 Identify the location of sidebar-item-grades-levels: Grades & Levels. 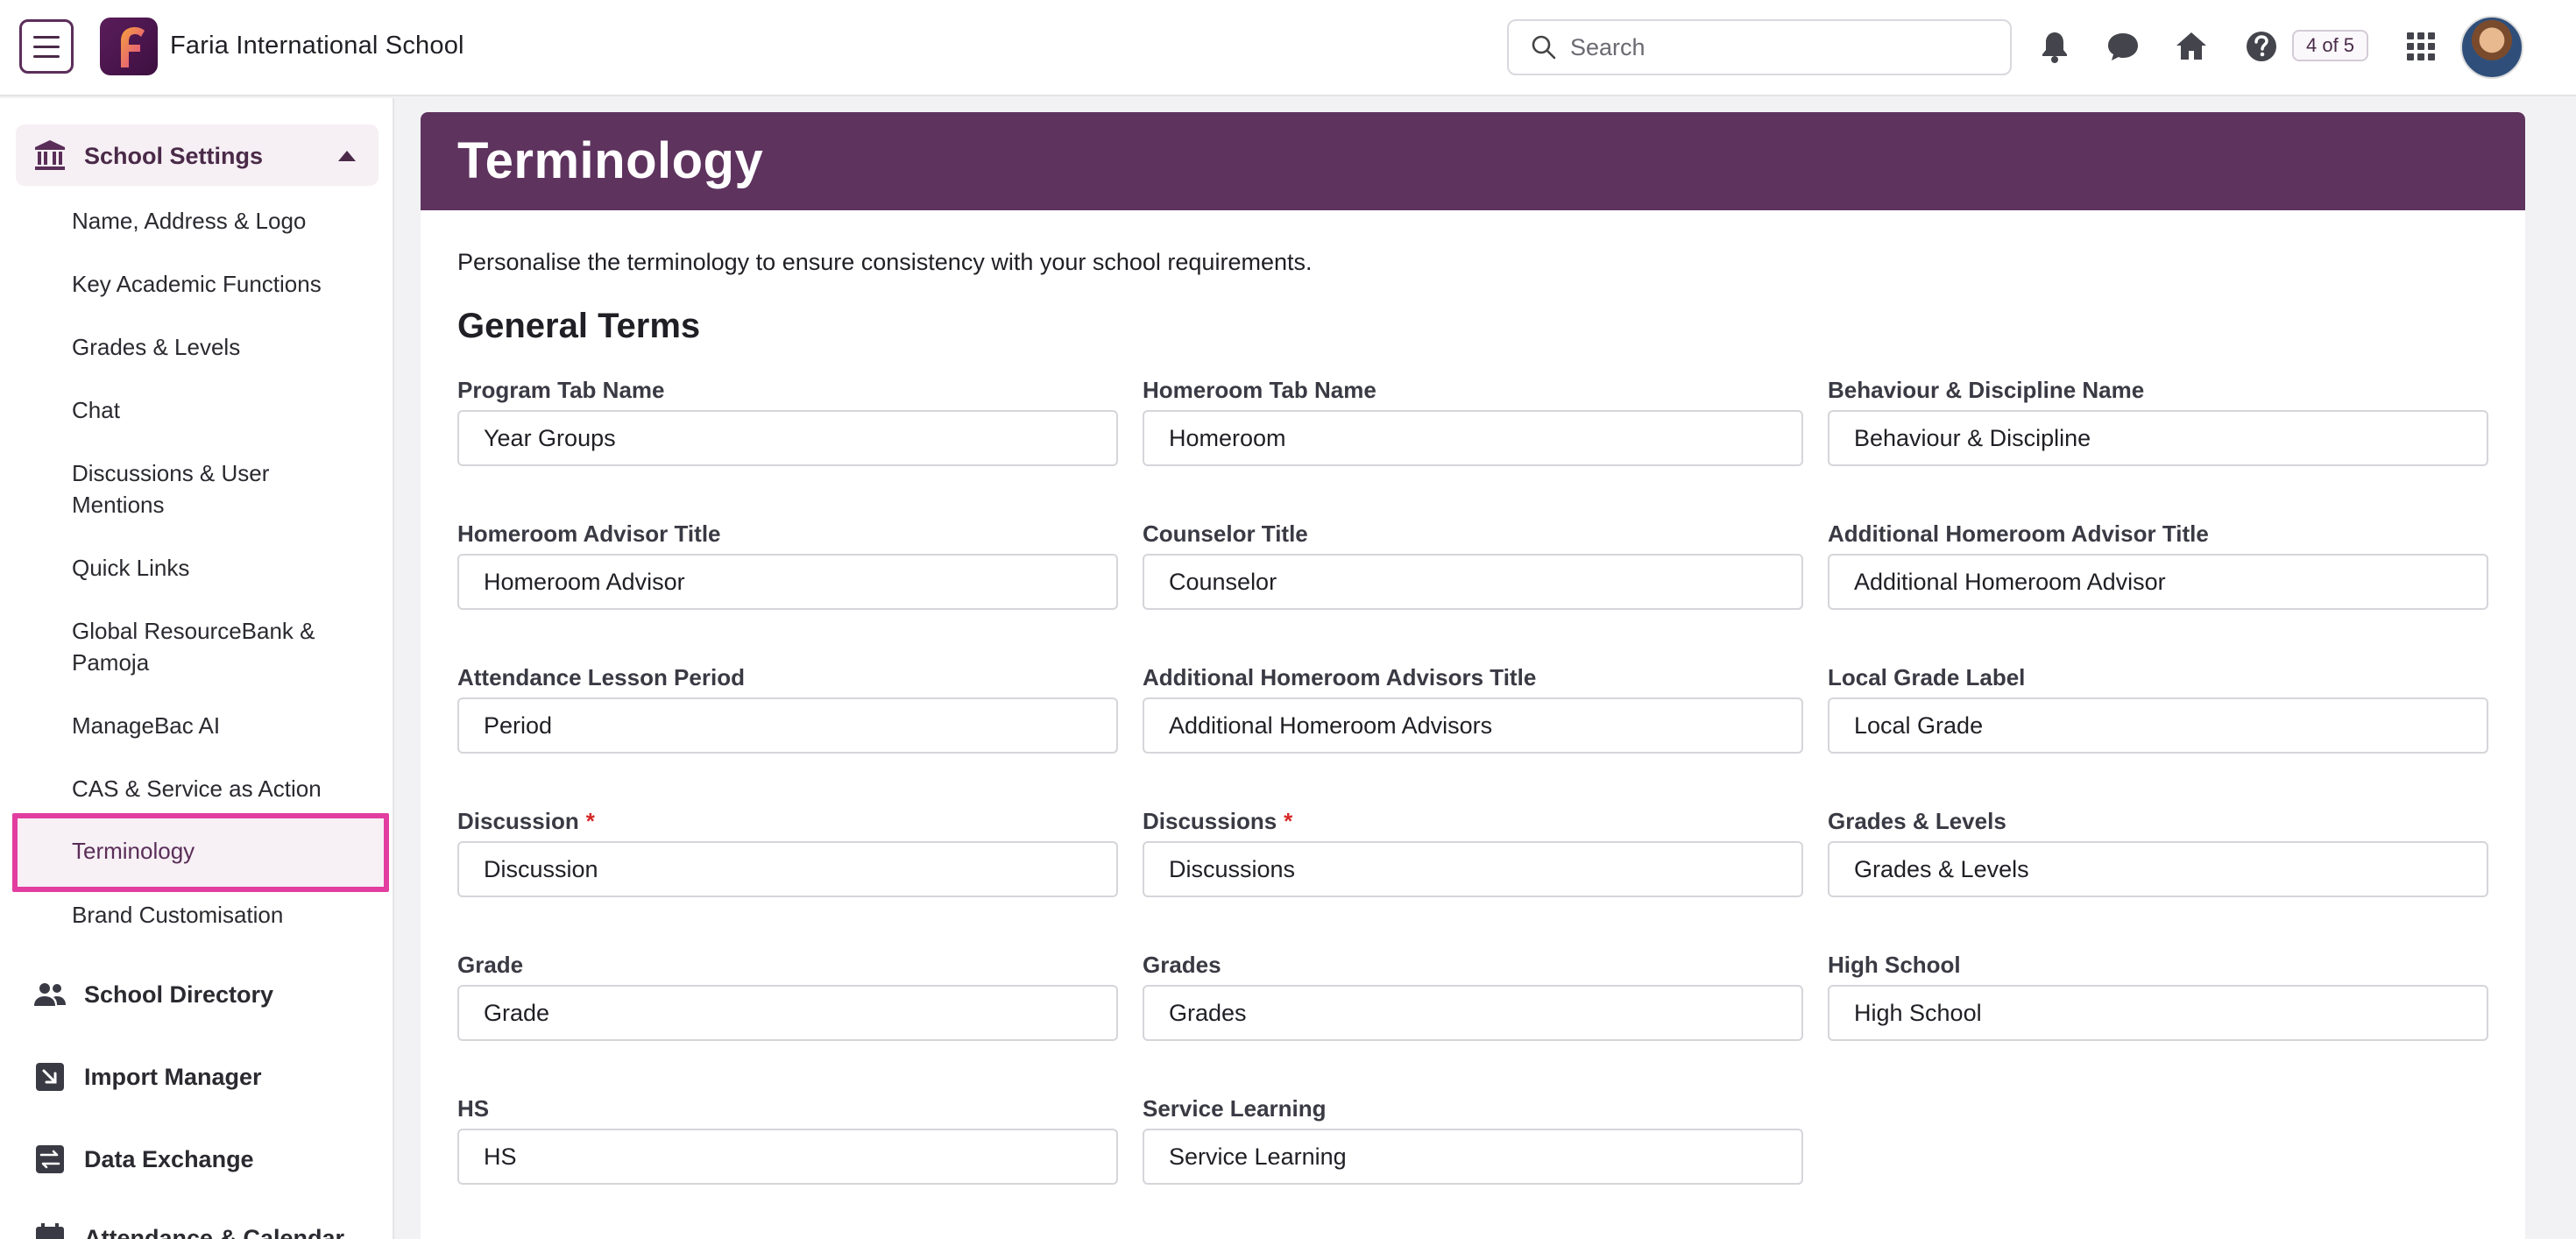
(212, 347).